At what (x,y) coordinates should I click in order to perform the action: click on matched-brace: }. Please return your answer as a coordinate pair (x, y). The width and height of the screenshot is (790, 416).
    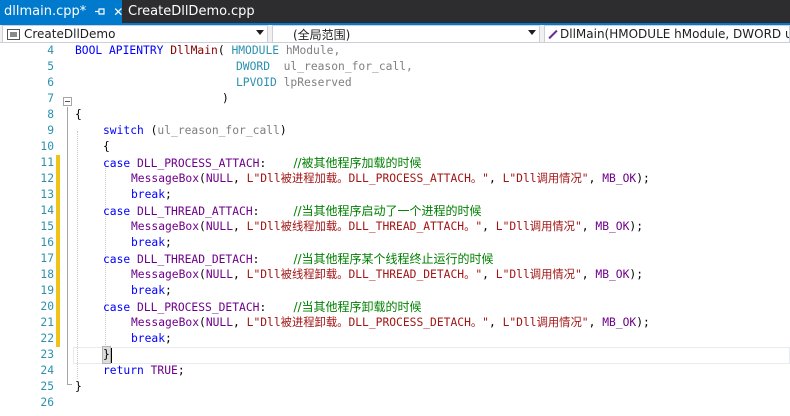
    Looking at the image, I should click on (106, 355).